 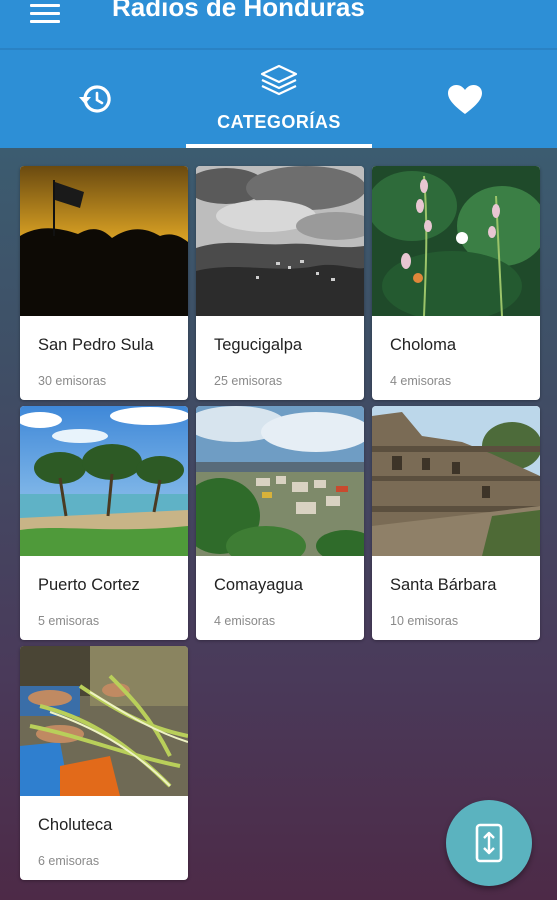 What do you see at coordinates (75, 825) in the screenshot?
I see `category-name: Choluteca` at bounding box center [75, 825].